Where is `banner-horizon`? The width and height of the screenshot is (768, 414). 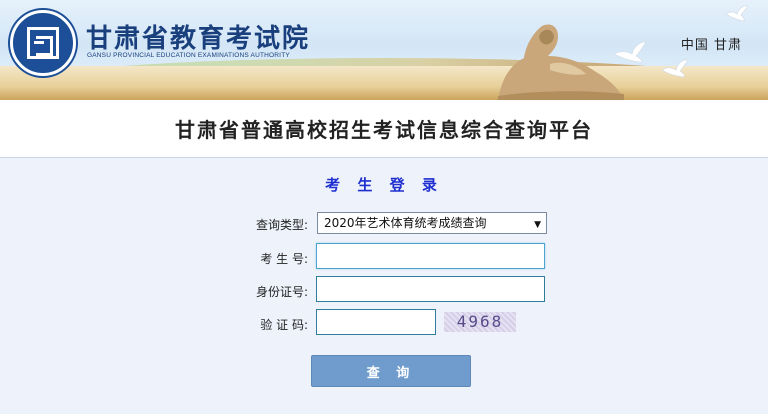 banner-horizon is located at coordinates (384, 83).